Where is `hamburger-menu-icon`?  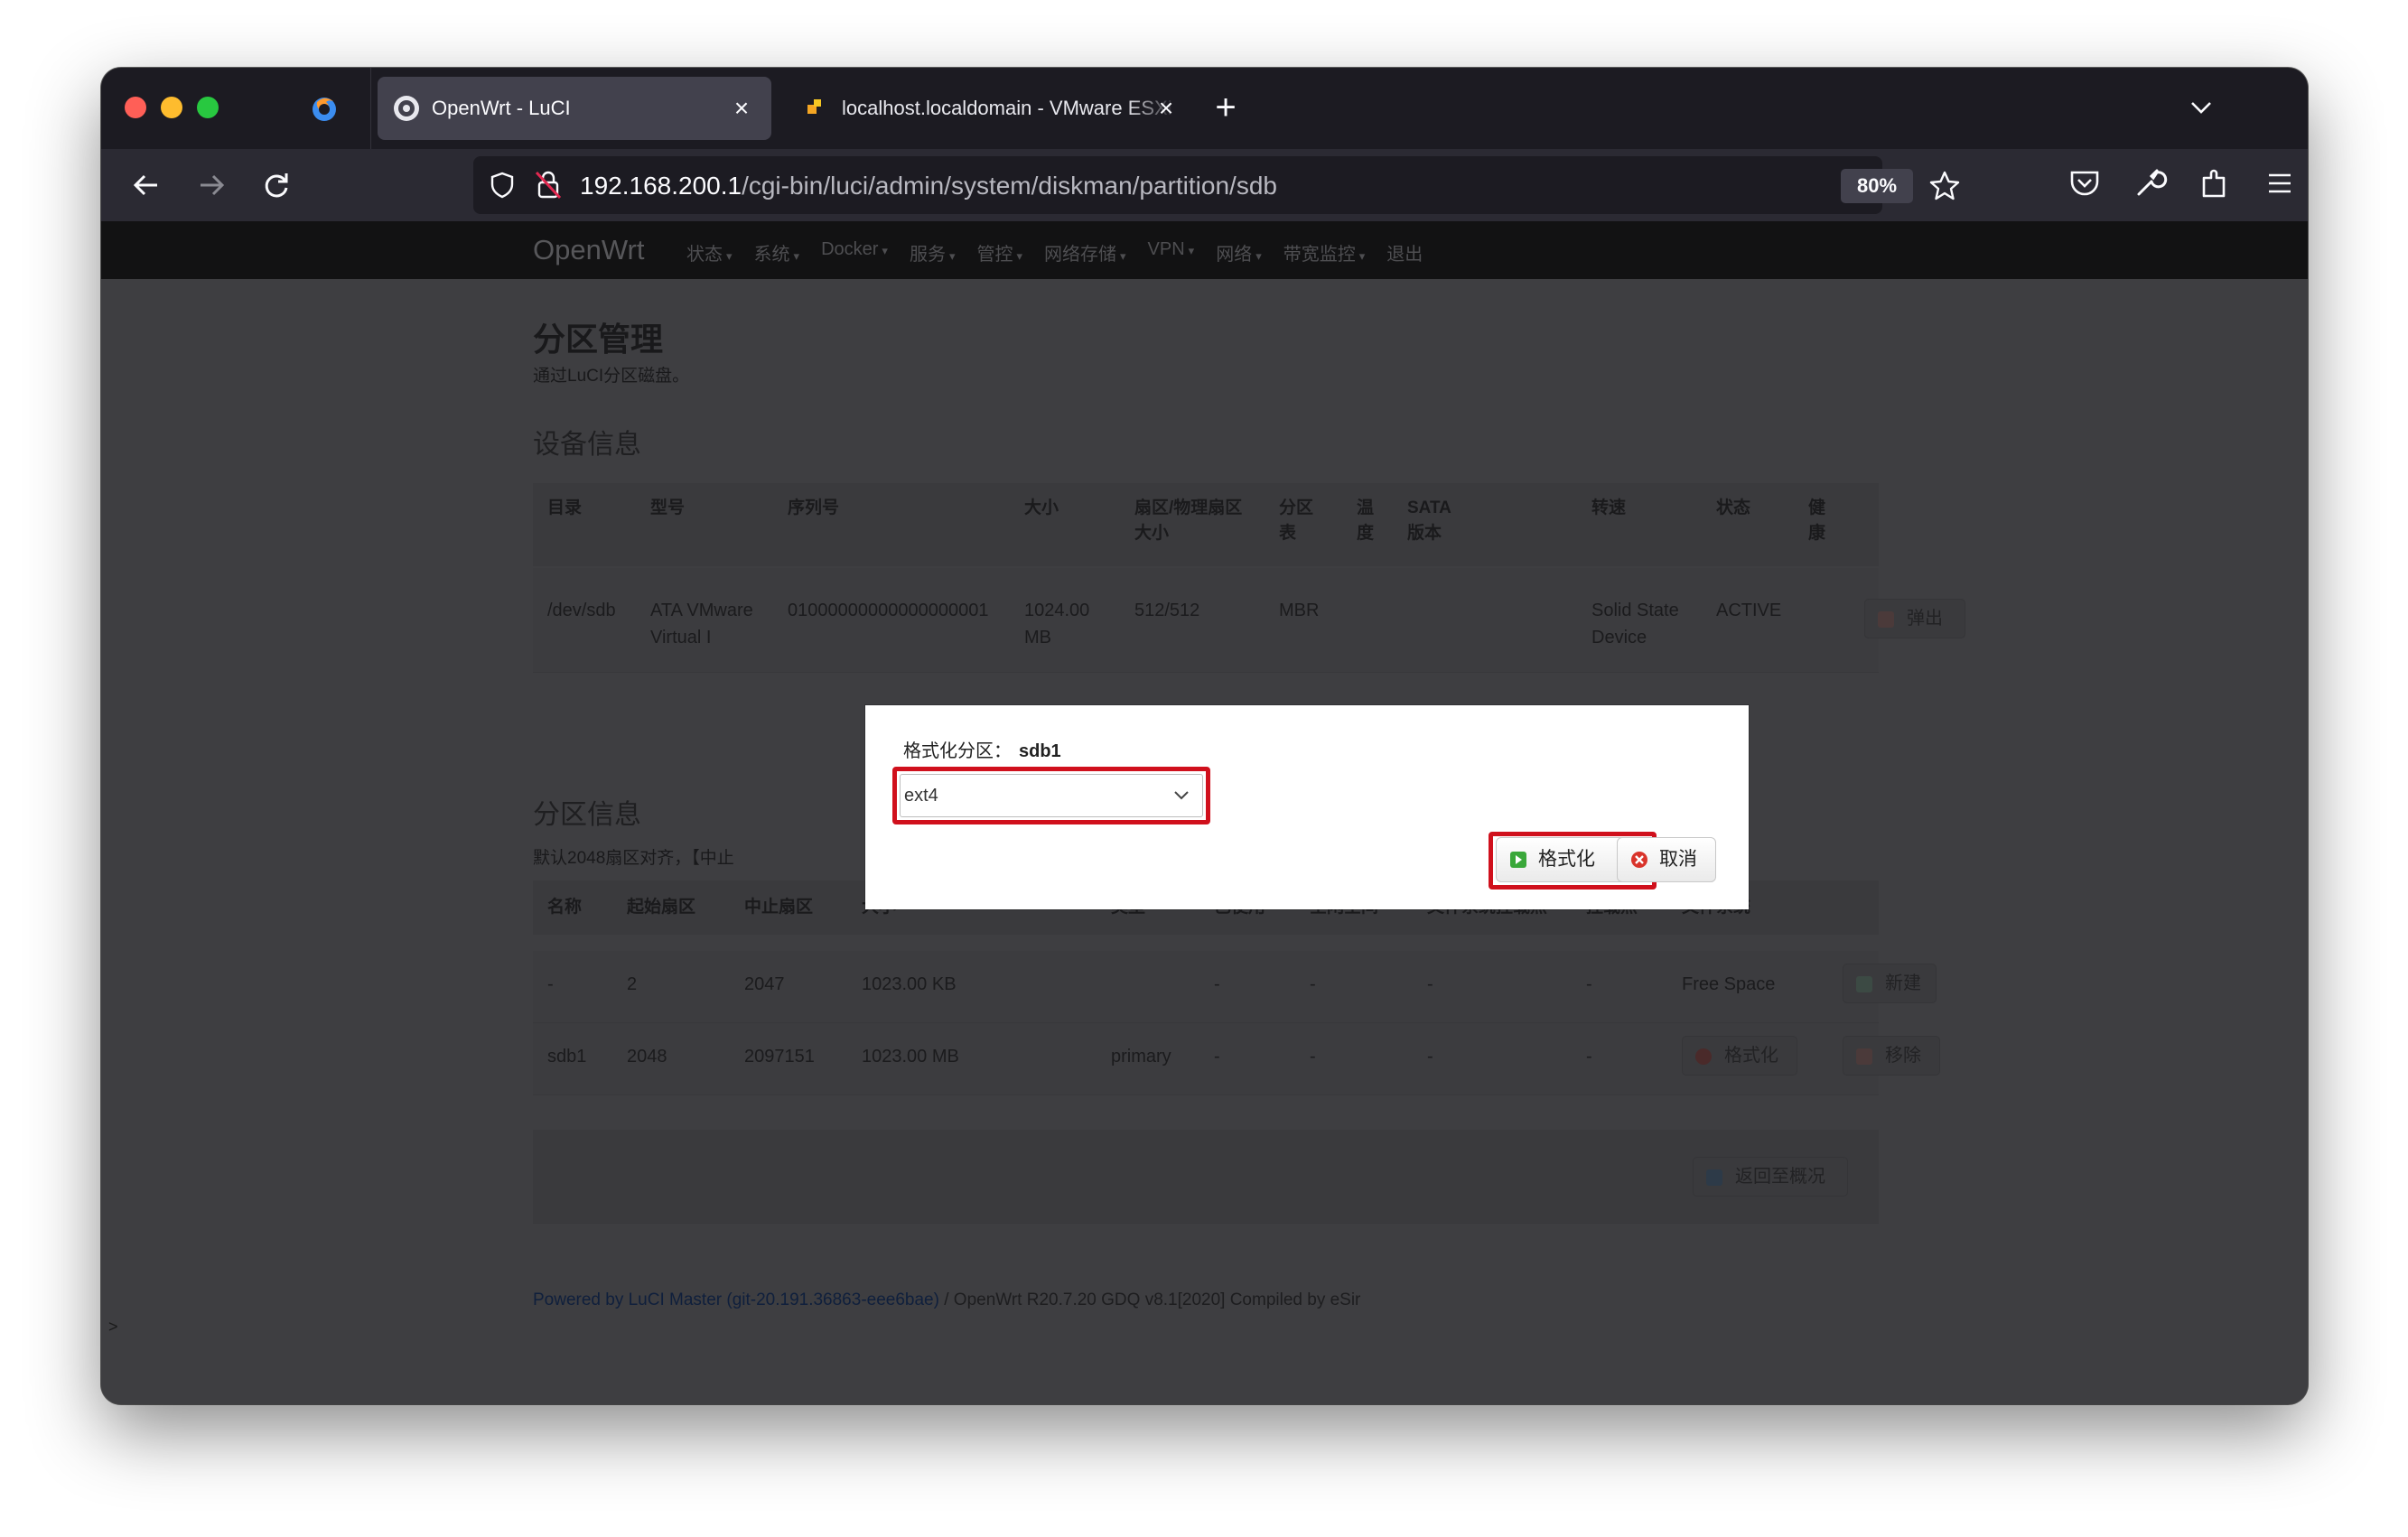
hamburger-menu-icon is located at coordinates (2280, 183).